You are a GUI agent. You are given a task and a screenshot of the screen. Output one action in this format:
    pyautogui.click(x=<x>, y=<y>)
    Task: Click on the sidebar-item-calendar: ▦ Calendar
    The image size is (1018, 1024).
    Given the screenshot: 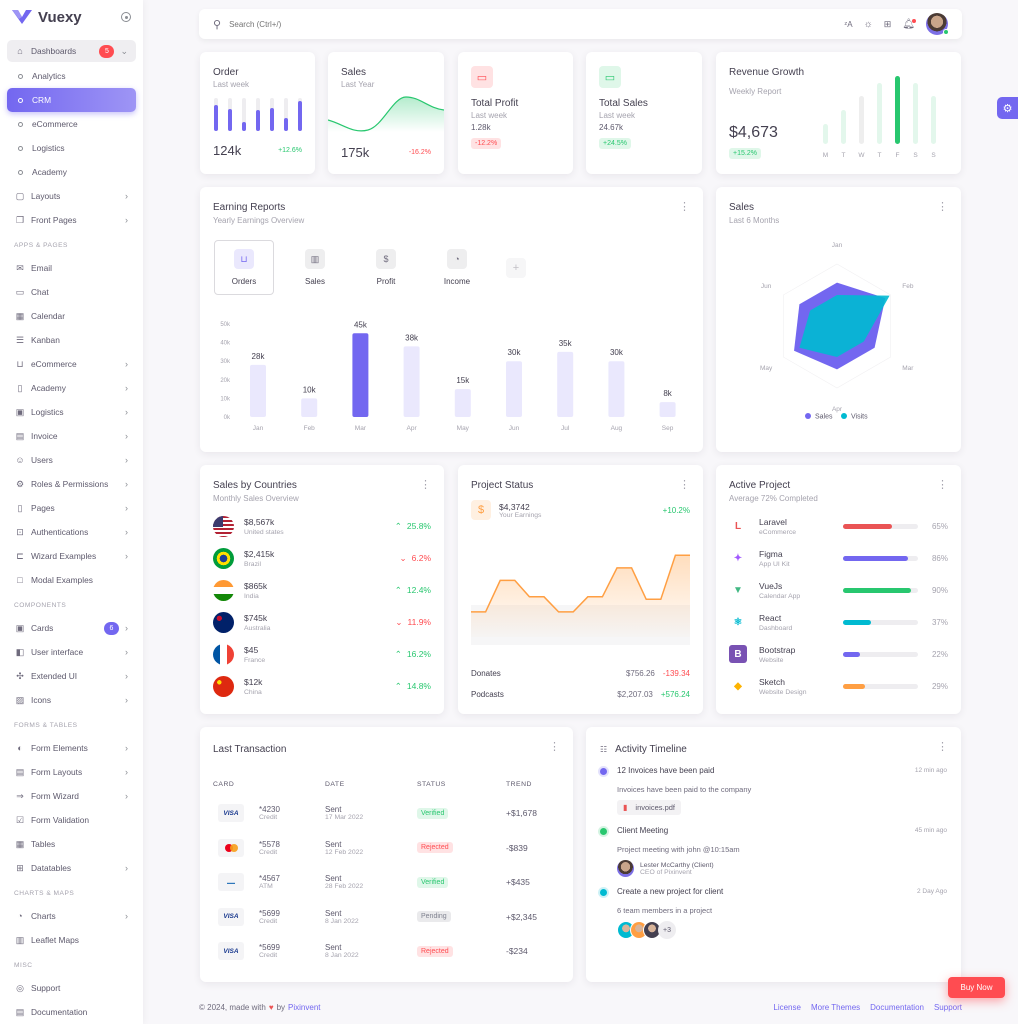 What is the action you would take?
    pyautogui.click(x=71, y=316)
    